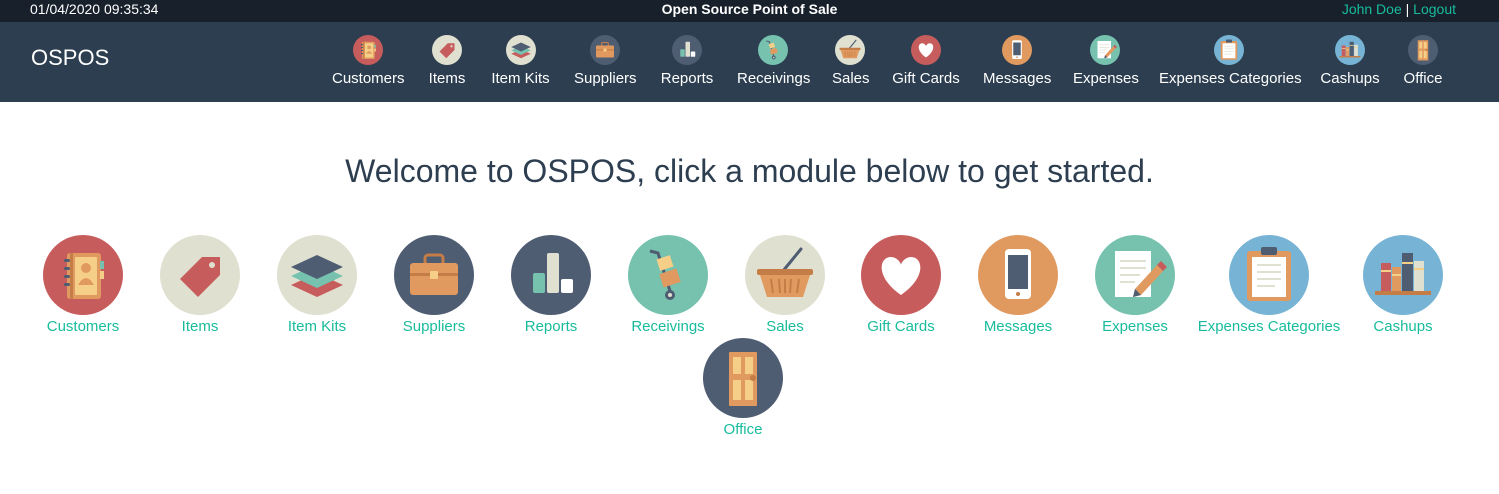 The image size is (1499, 494). I want to click on nav-item-gift-cards: Gift Cards, so click(926, 62).